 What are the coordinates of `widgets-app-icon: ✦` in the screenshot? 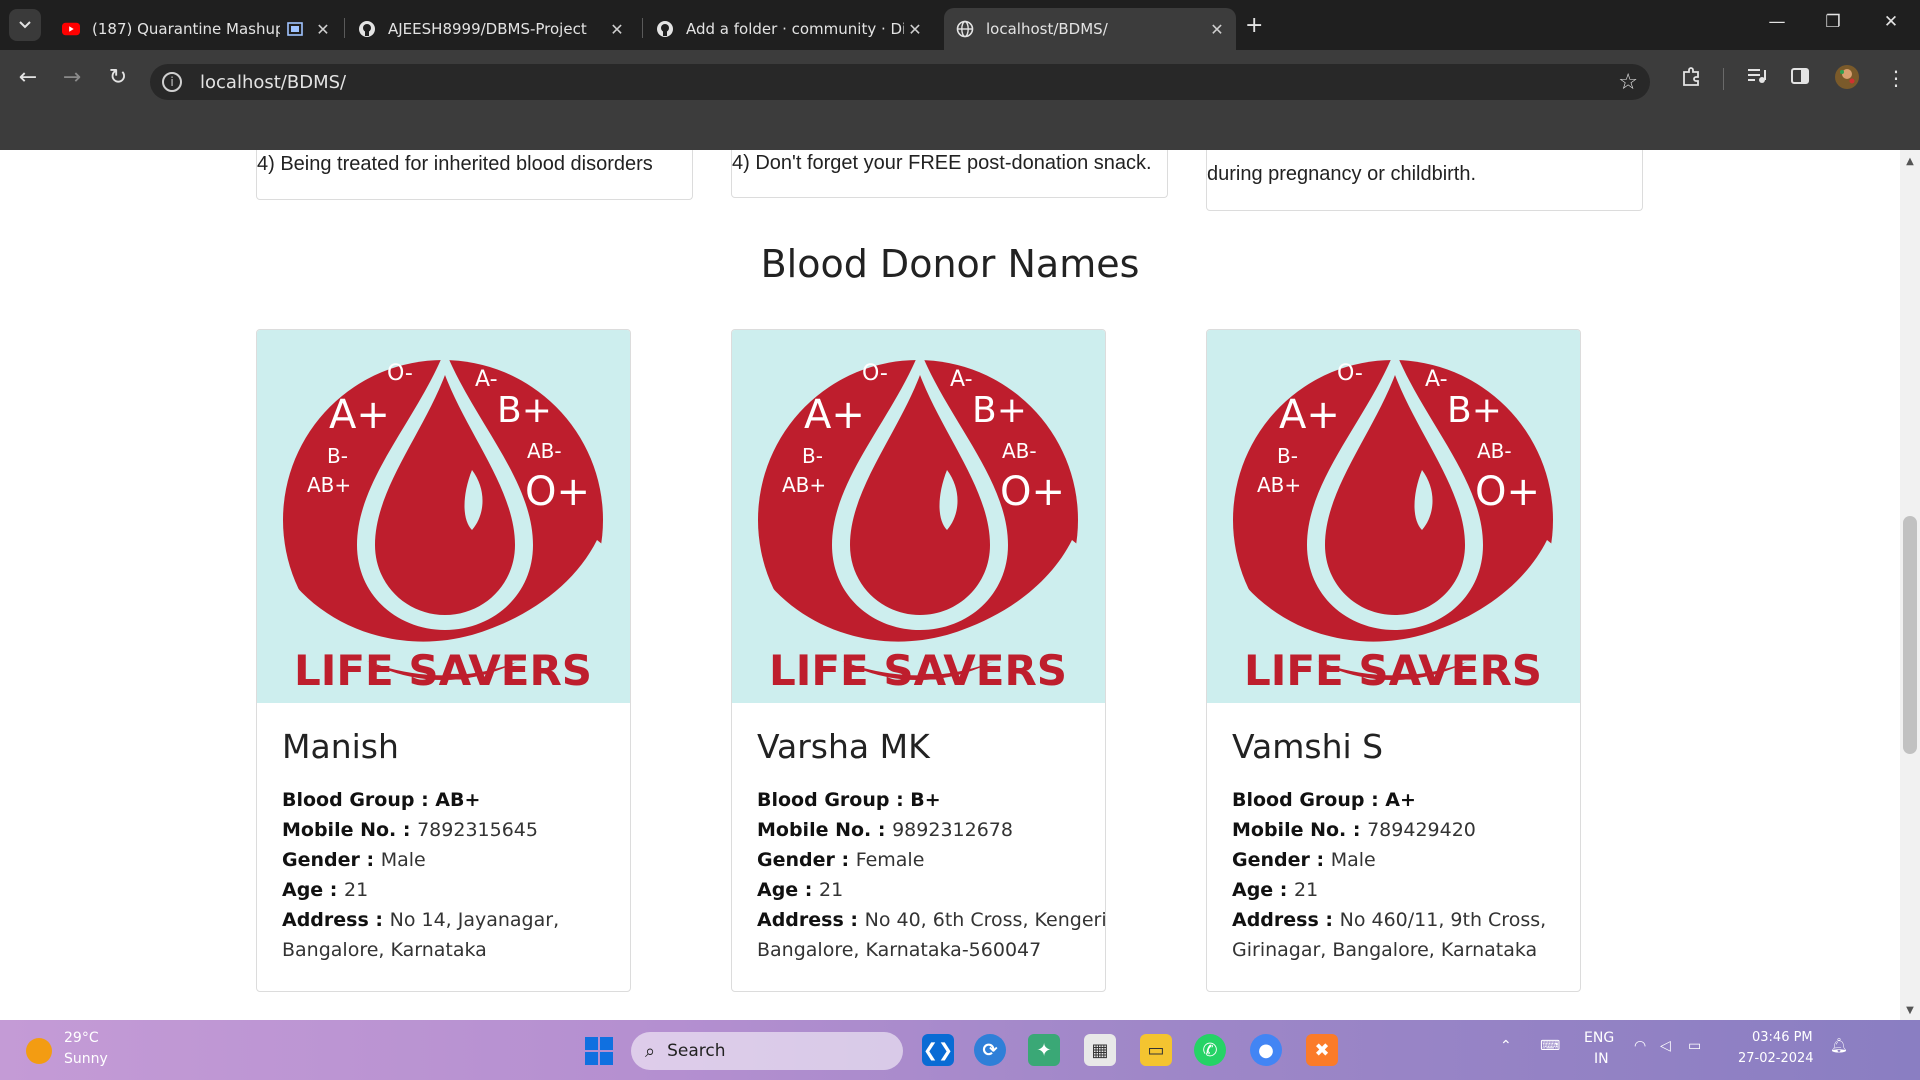 It's located at (1044, 1050).